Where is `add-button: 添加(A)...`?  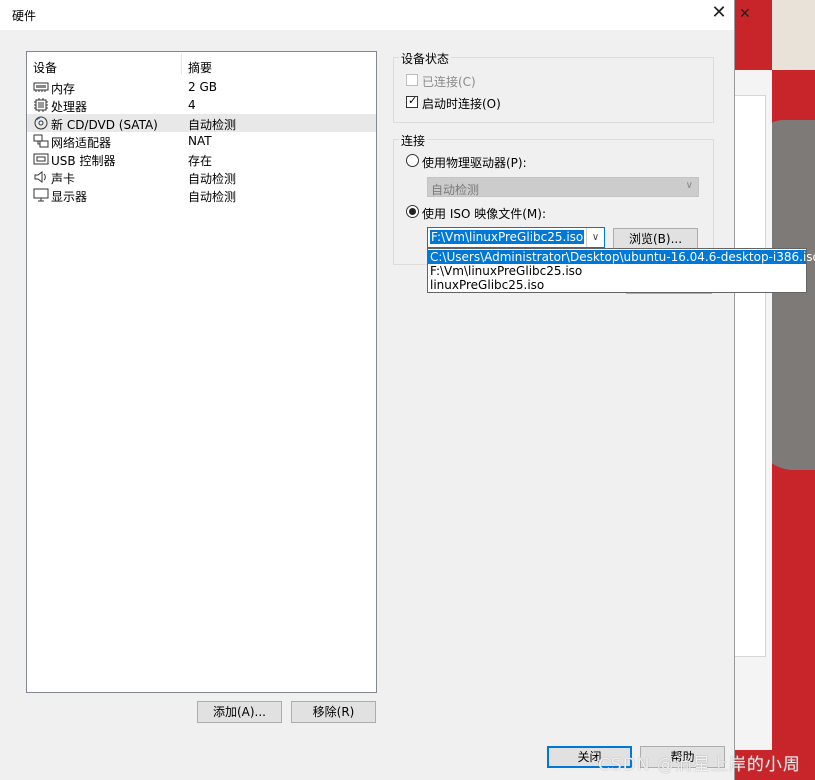 add-button: 添加(A)... is located at coordinates (239, 712).